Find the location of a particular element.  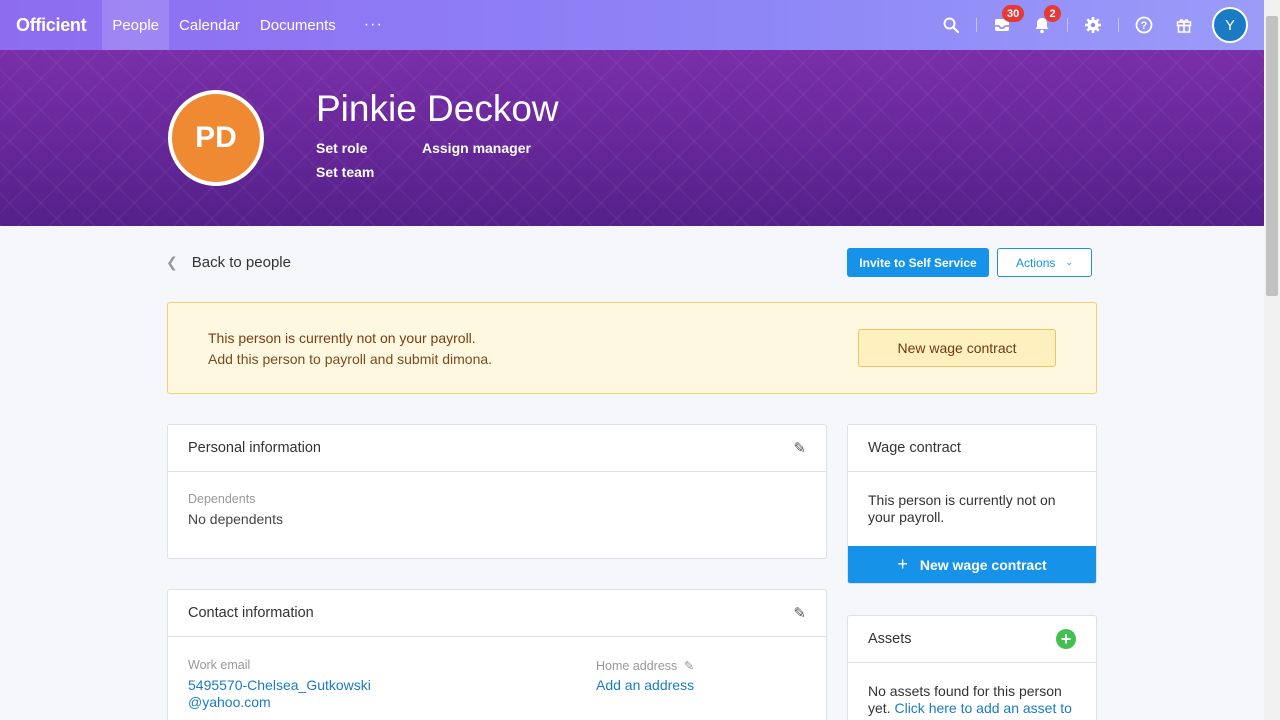

actions-dropdown-button: Actions ⌄ is located at coordinates (1044, 262).